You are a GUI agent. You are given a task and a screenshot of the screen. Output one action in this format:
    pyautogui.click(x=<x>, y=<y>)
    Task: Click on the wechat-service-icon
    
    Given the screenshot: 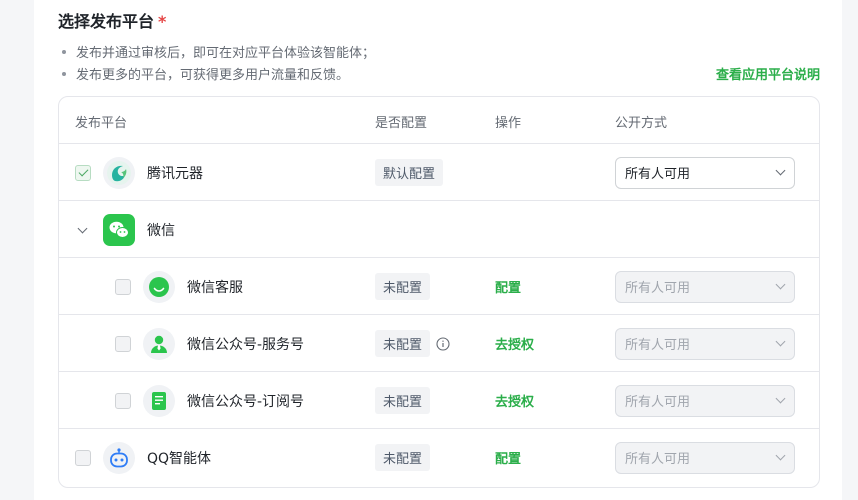 What is the action you would take?
    pyautogui.click(x=159, y=286)
    